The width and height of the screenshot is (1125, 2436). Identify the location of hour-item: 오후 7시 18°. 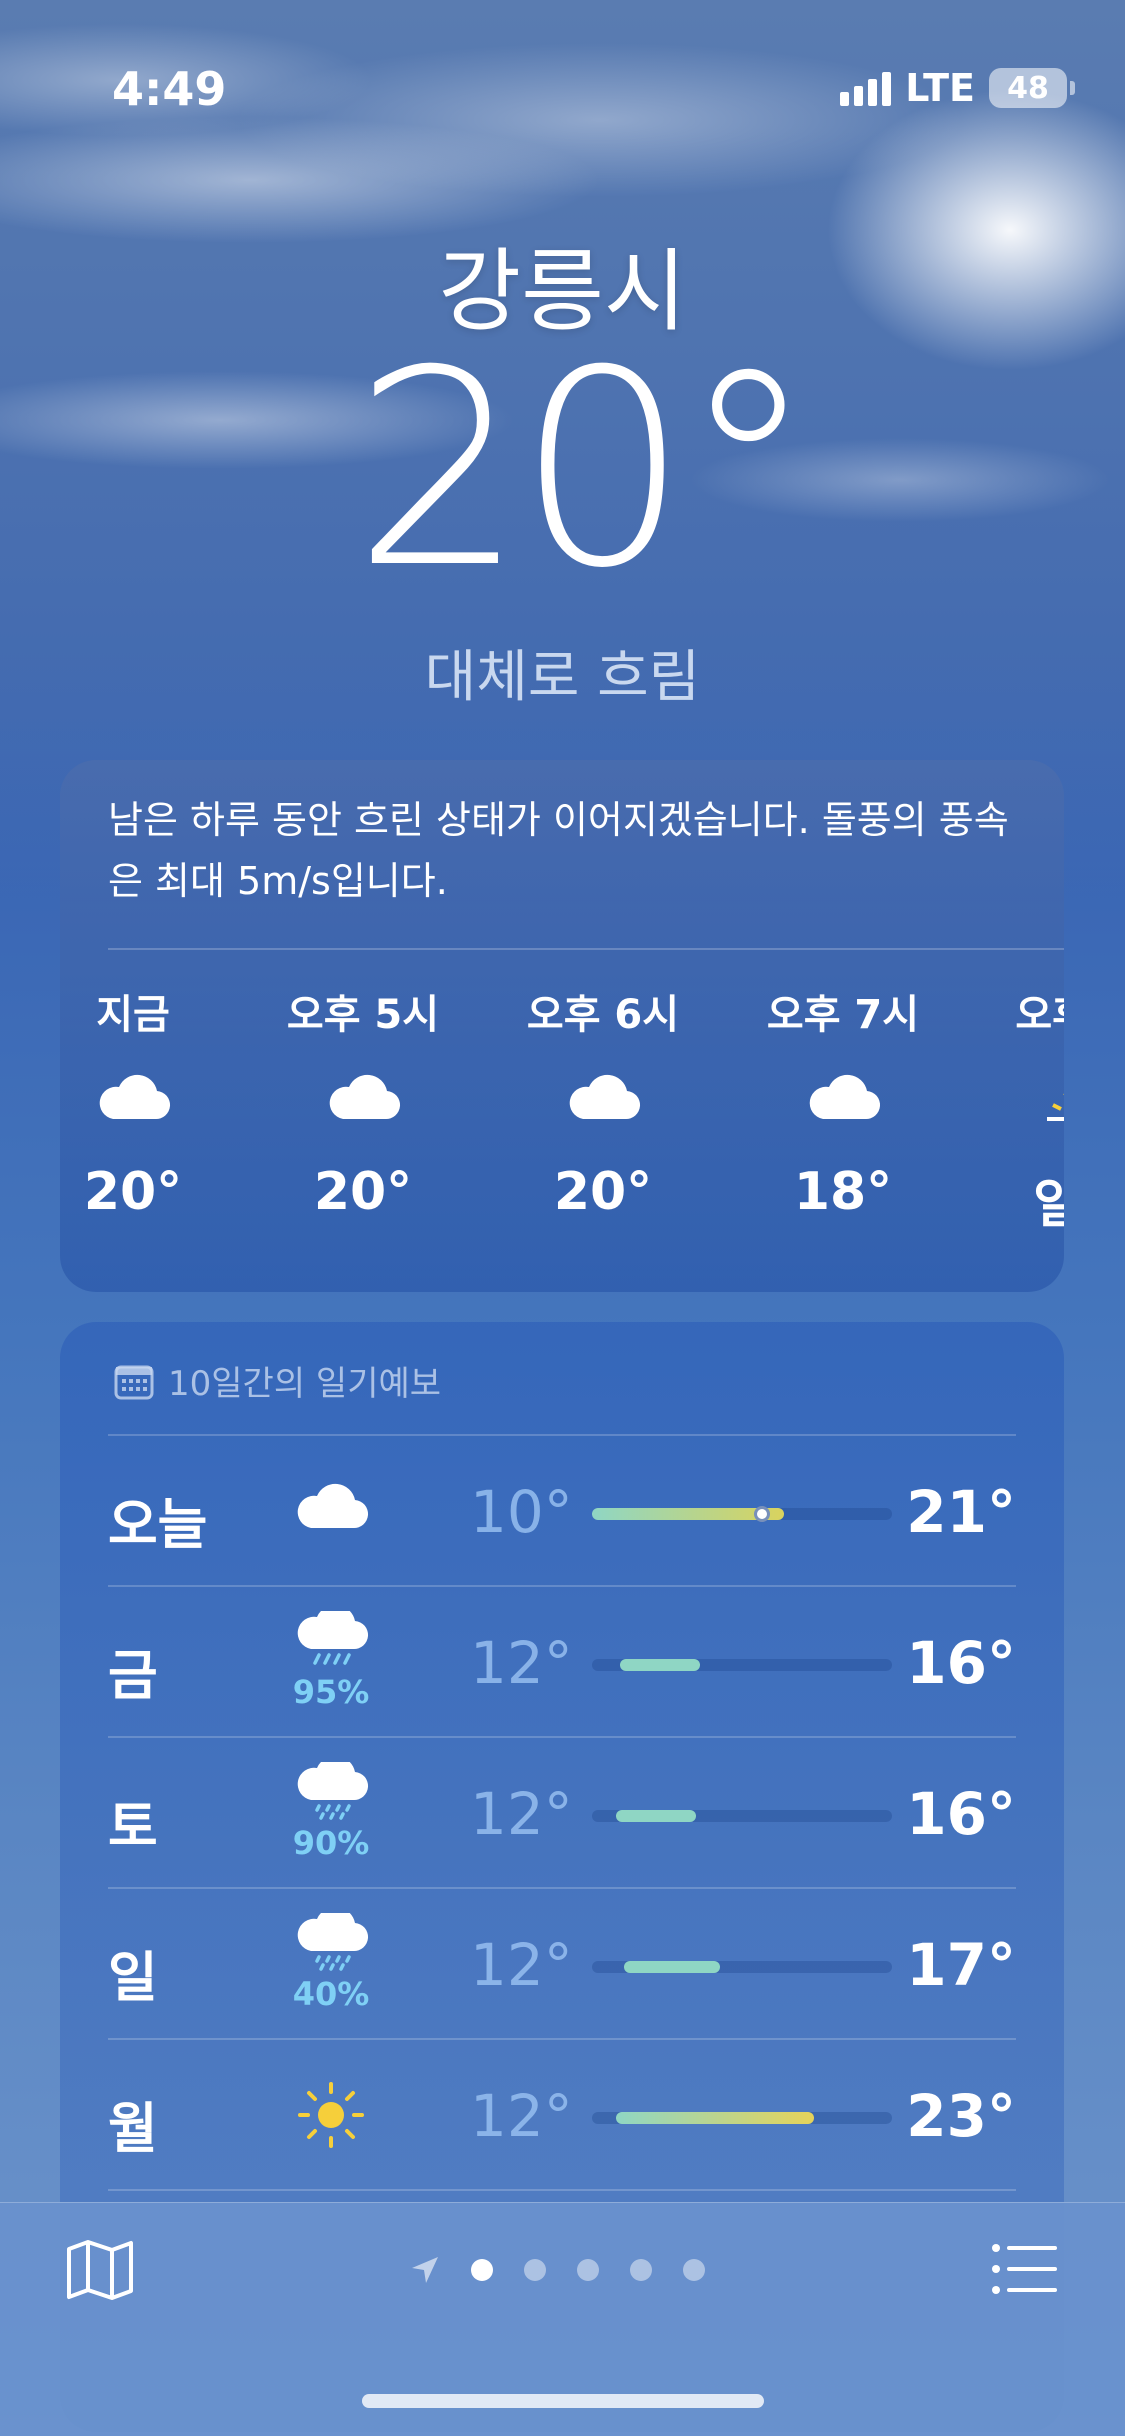
(843, 1102).